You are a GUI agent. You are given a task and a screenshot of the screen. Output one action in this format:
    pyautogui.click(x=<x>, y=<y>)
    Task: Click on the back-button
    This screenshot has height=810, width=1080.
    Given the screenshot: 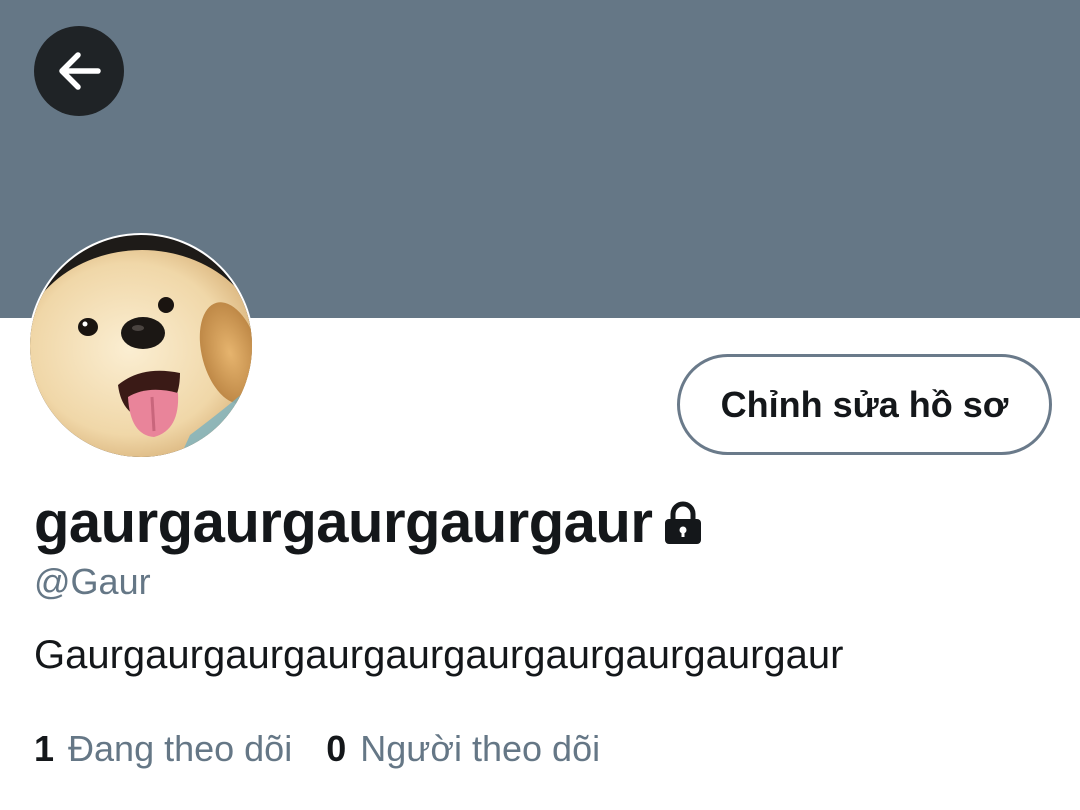 What is the action you would take?
    pyautogui.click(x=79, y=71)
    